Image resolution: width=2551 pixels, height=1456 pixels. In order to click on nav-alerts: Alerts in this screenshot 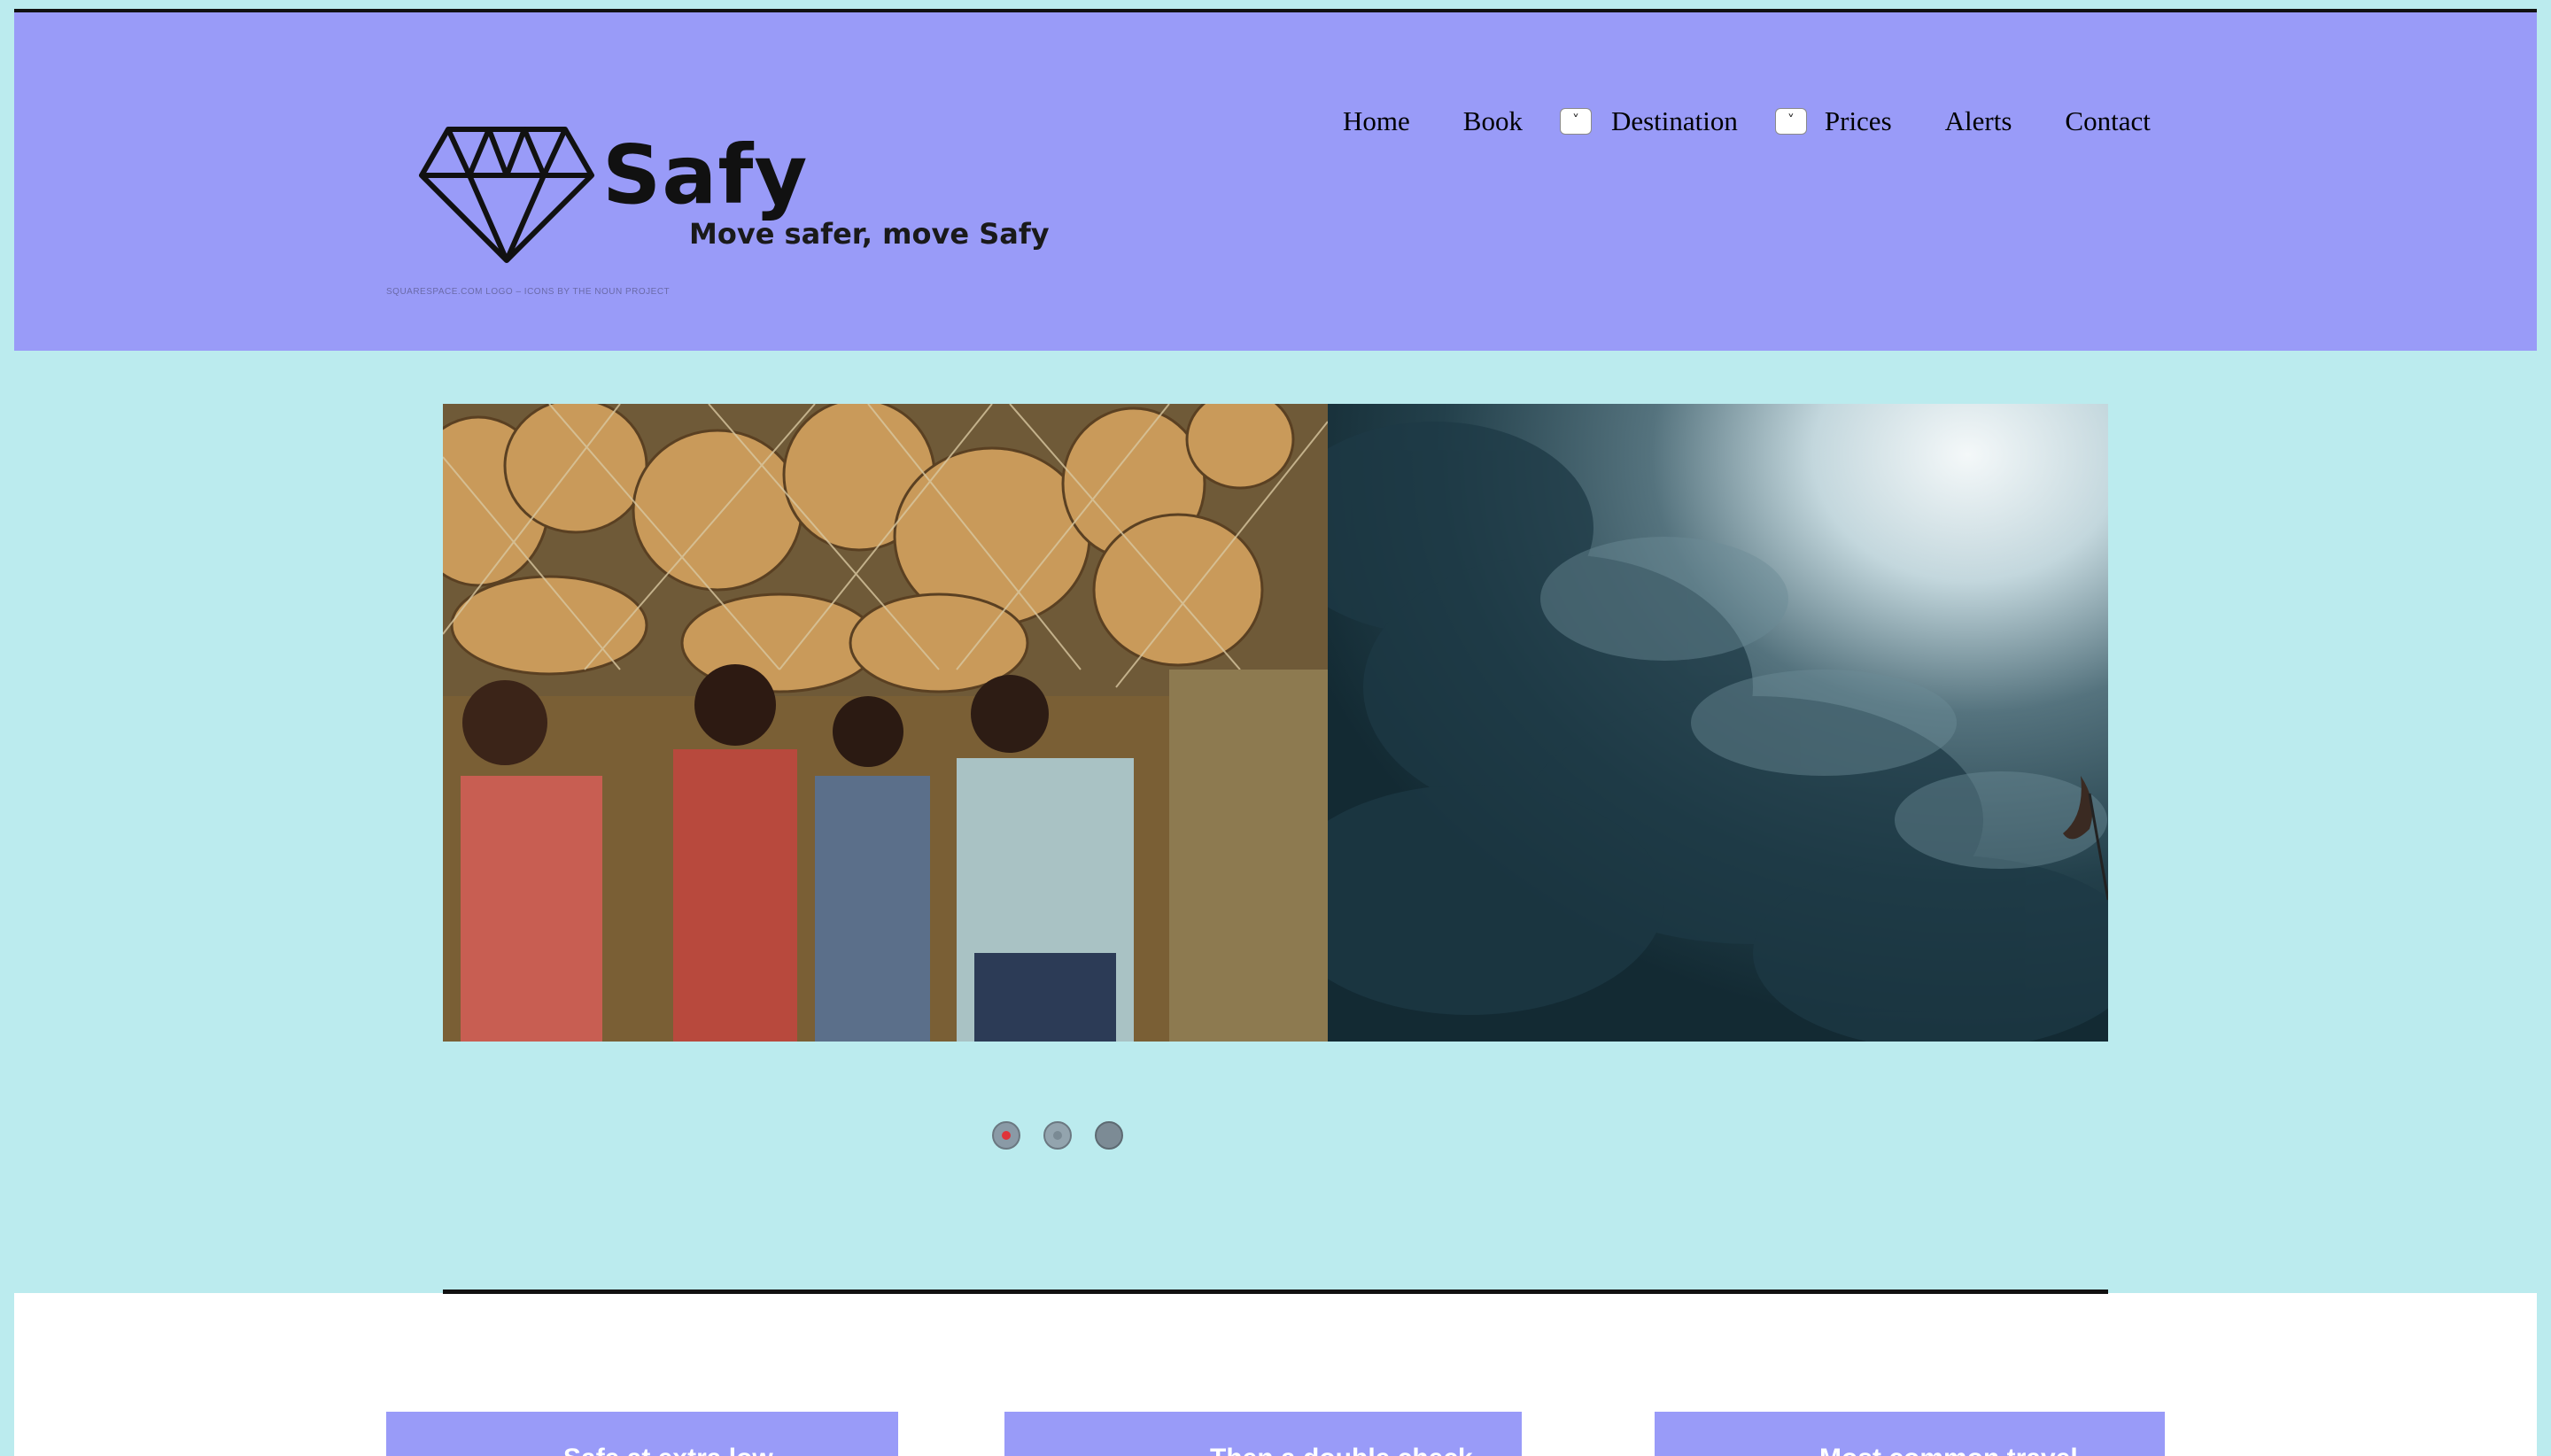, I will do `click(1978, 121)`.